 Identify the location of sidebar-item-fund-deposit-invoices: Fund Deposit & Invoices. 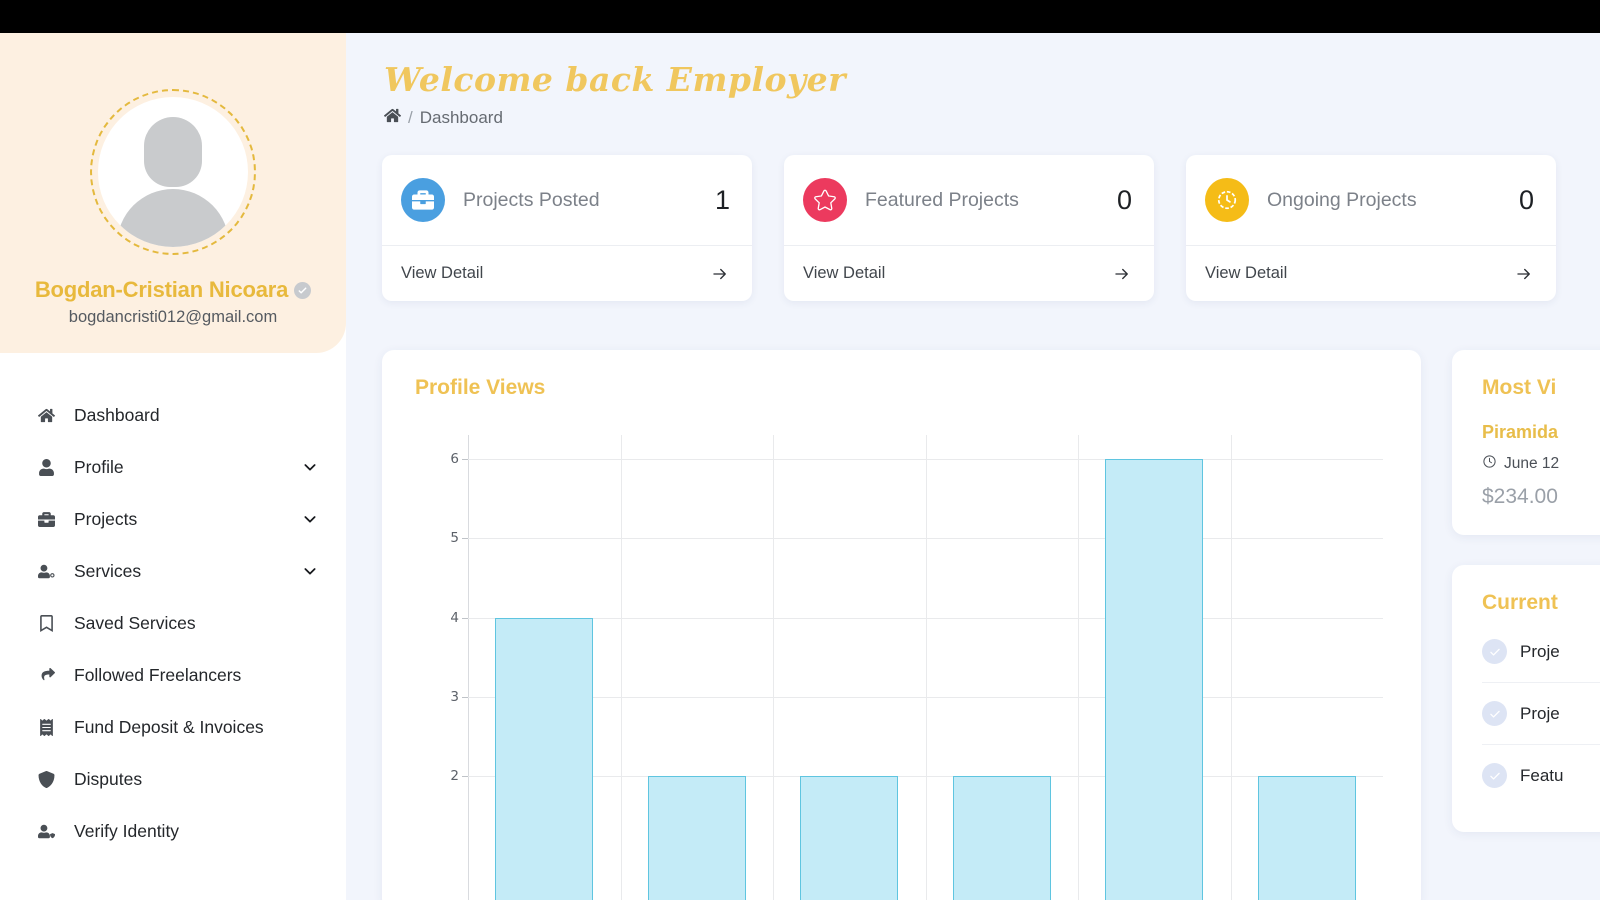
(173, 727).